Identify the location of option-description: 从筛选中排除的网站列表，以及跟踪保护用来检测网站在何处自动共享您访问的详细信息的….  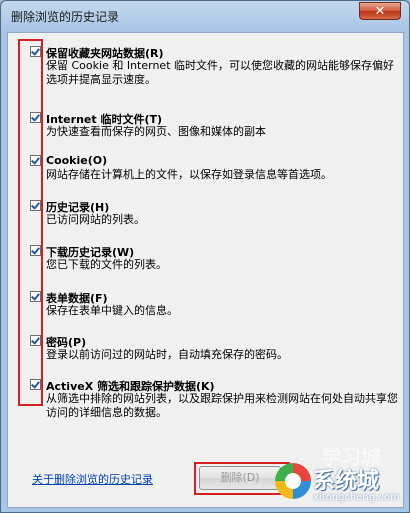
(222, 405).